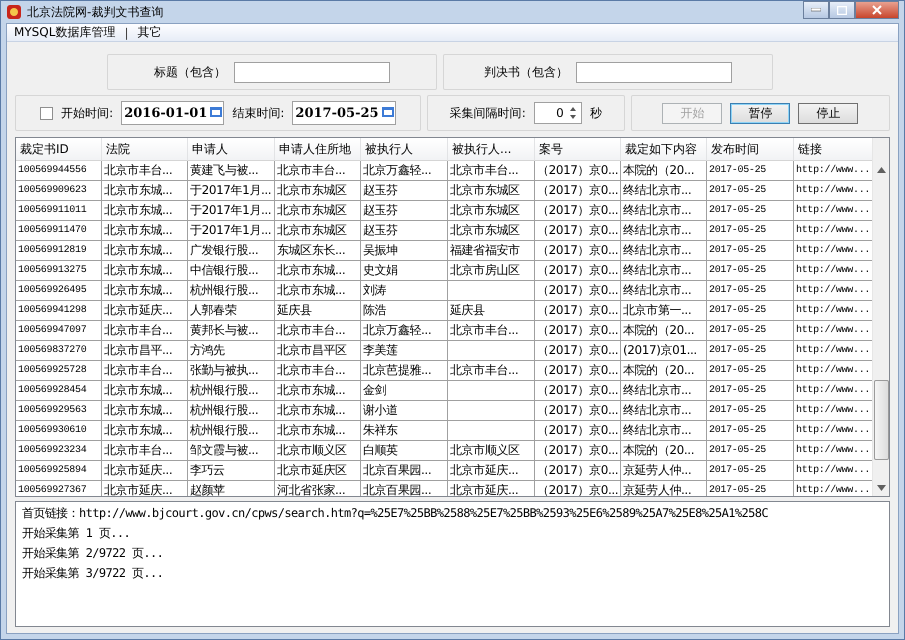 This screenshot has height=640, width=905. What do you see at coordinates (880, 317) in the screenshot?
I see `scrollbar` at bounding box center [880, 317].